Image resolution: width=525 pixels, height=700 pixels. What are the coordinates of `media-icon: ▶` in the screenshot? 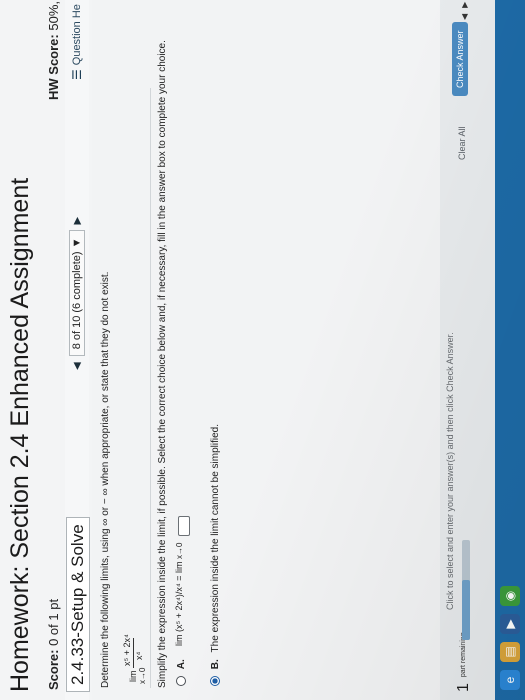 It's located at (510, 624).